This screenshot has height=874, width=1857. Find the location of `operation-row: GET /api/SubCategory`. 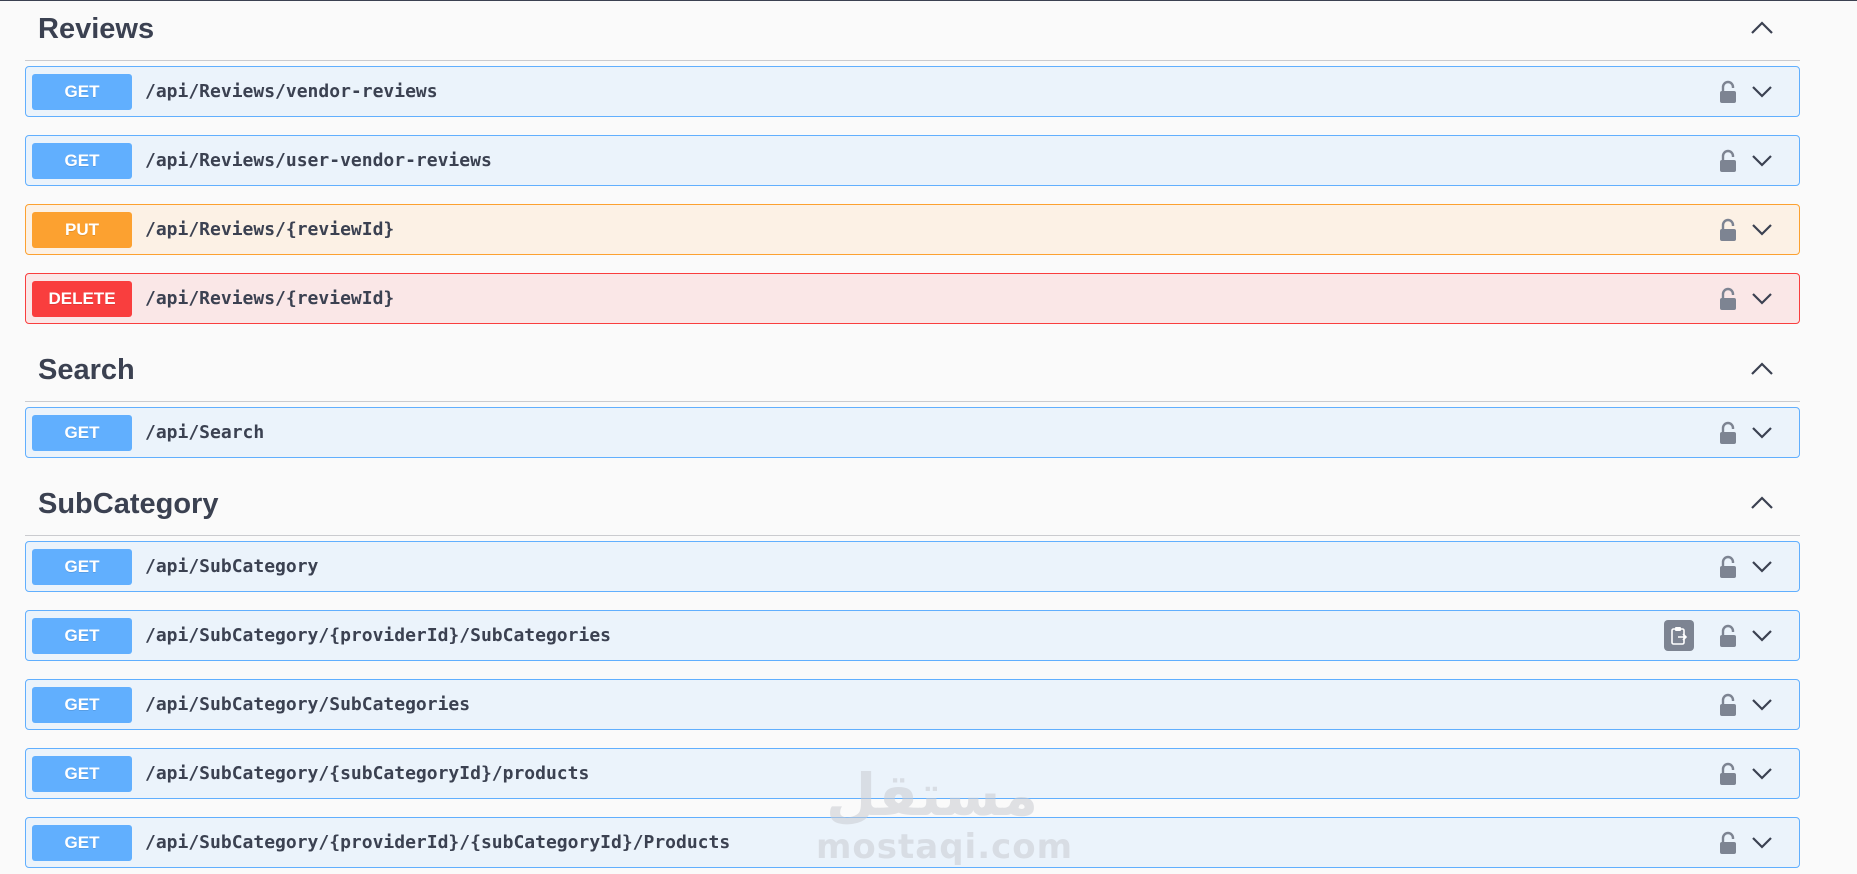

operation-row: GET /api/SubCategory is located at coordinates (912, 566).